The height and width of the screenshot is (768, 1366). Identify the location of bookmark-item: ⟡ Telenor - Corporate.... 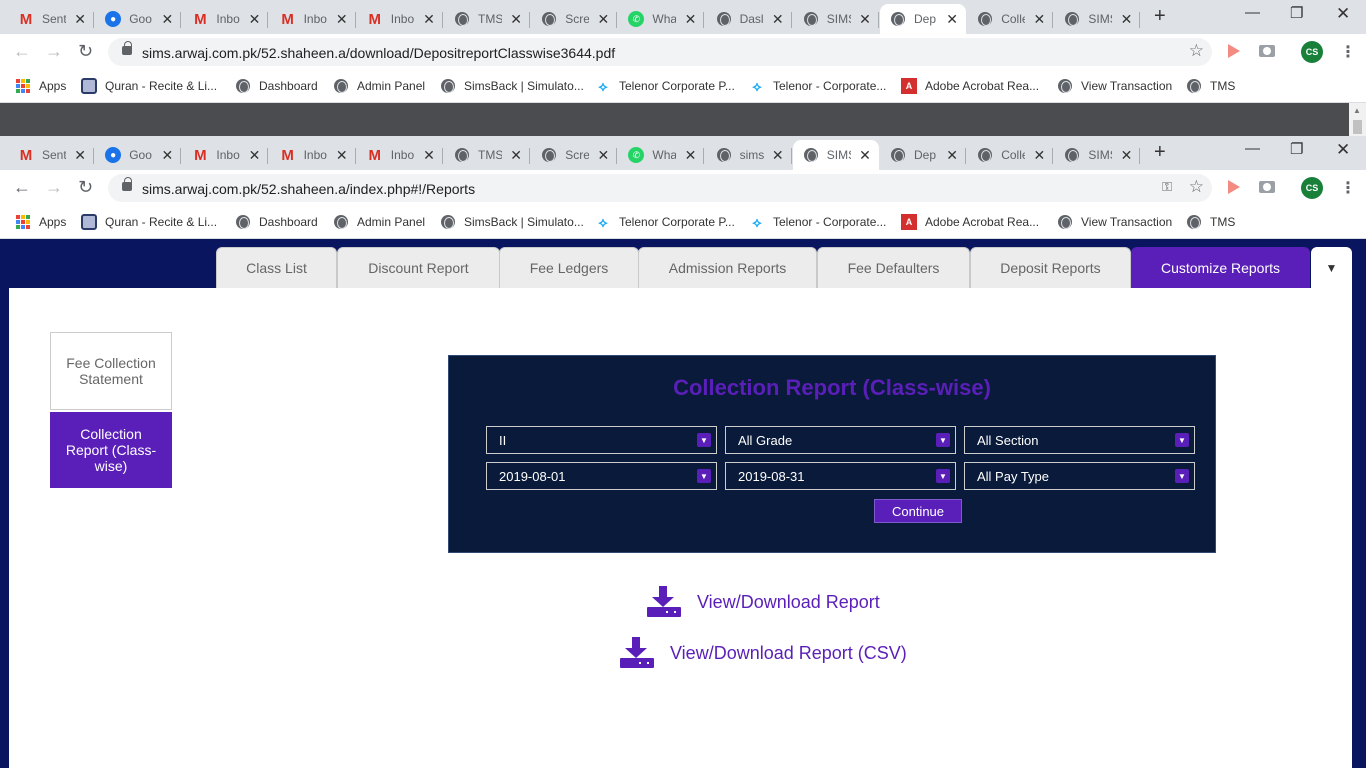
(817, 222).